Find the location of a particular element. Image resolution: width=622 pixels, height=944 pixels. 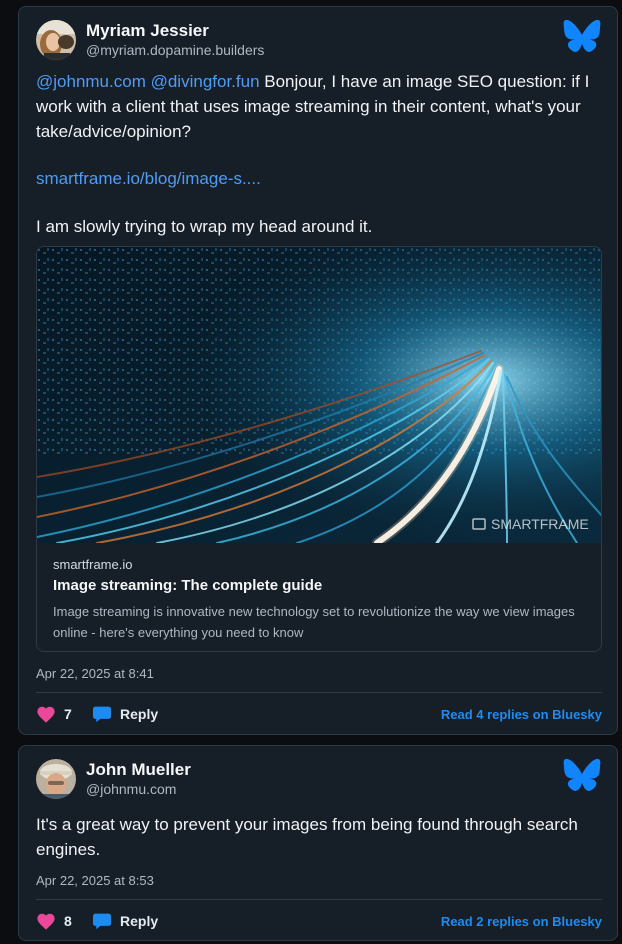

post-timestamp: Apr 22, 2025 at 8:53 is located at coordinates (95, 880).